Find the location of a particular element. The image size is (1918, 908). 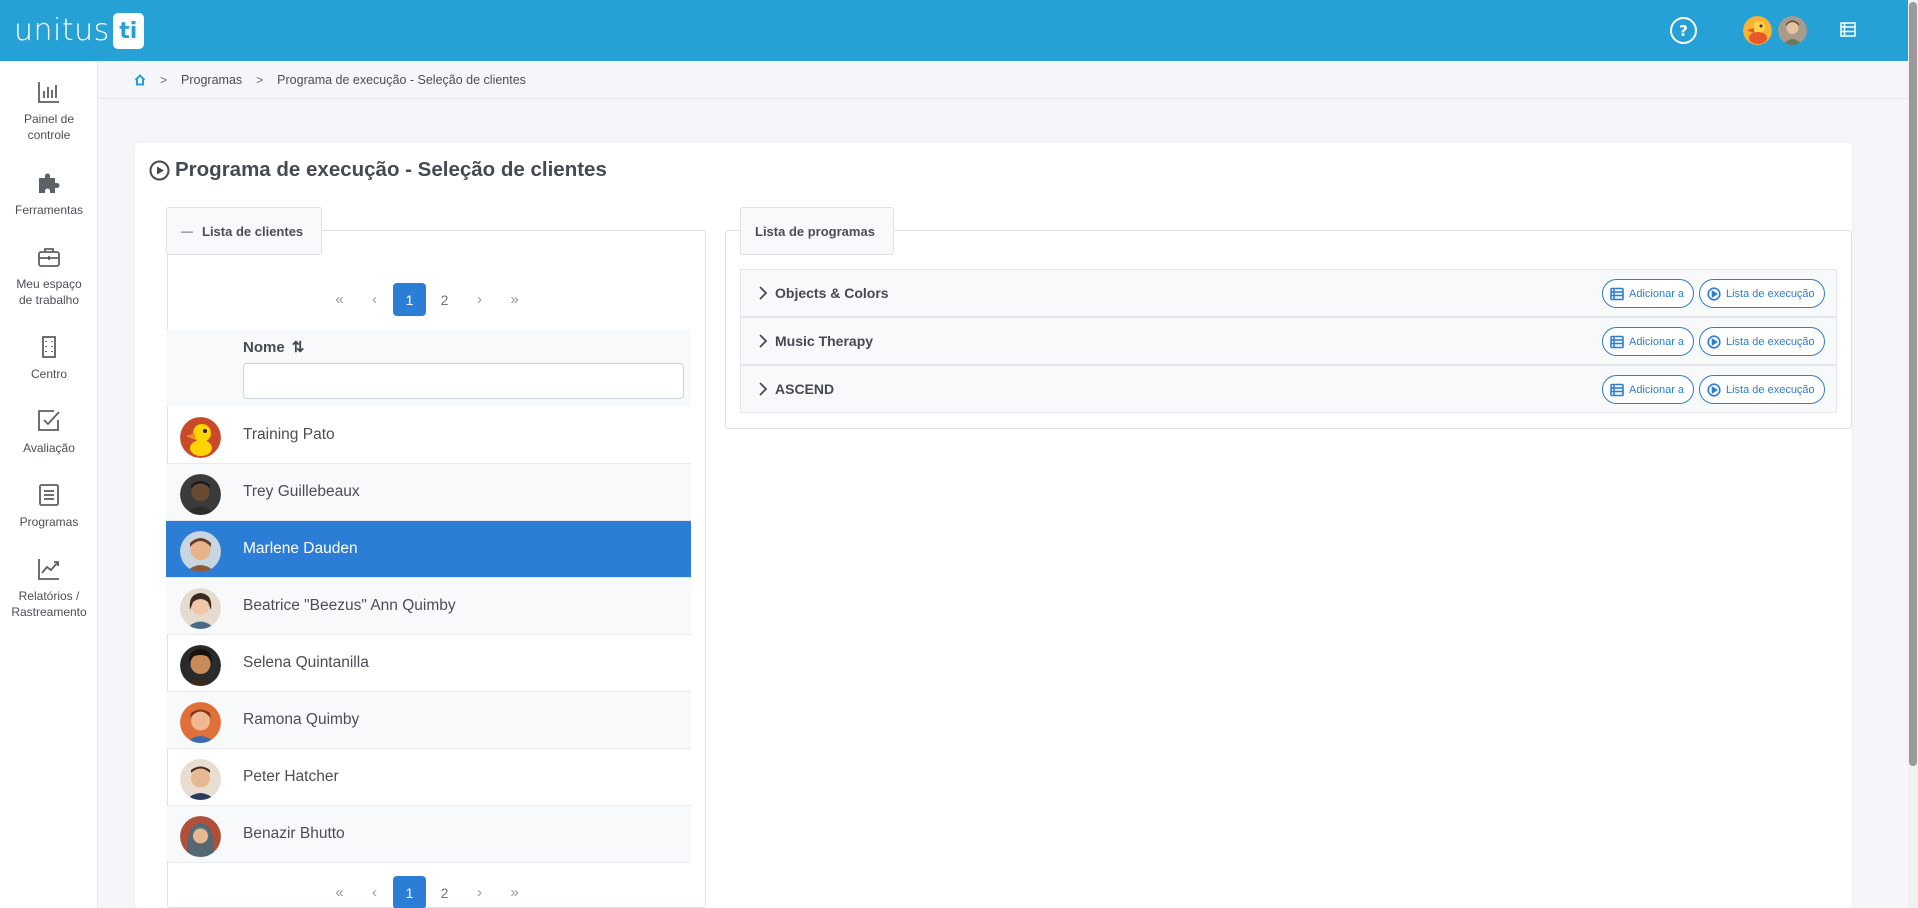

clients-legend-label: Lista de clientes is located at coordinates (253, 231).